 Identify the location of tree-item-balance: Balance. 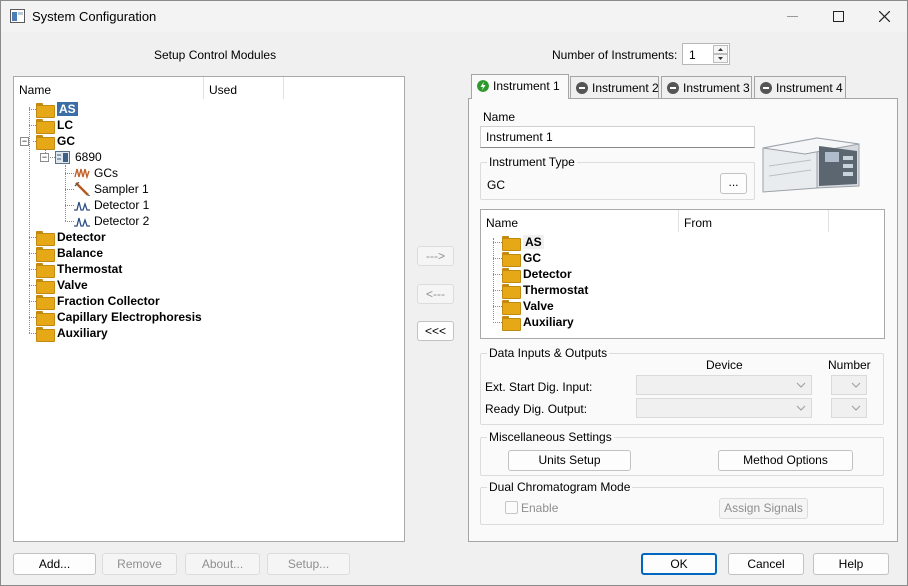
(70, 253).